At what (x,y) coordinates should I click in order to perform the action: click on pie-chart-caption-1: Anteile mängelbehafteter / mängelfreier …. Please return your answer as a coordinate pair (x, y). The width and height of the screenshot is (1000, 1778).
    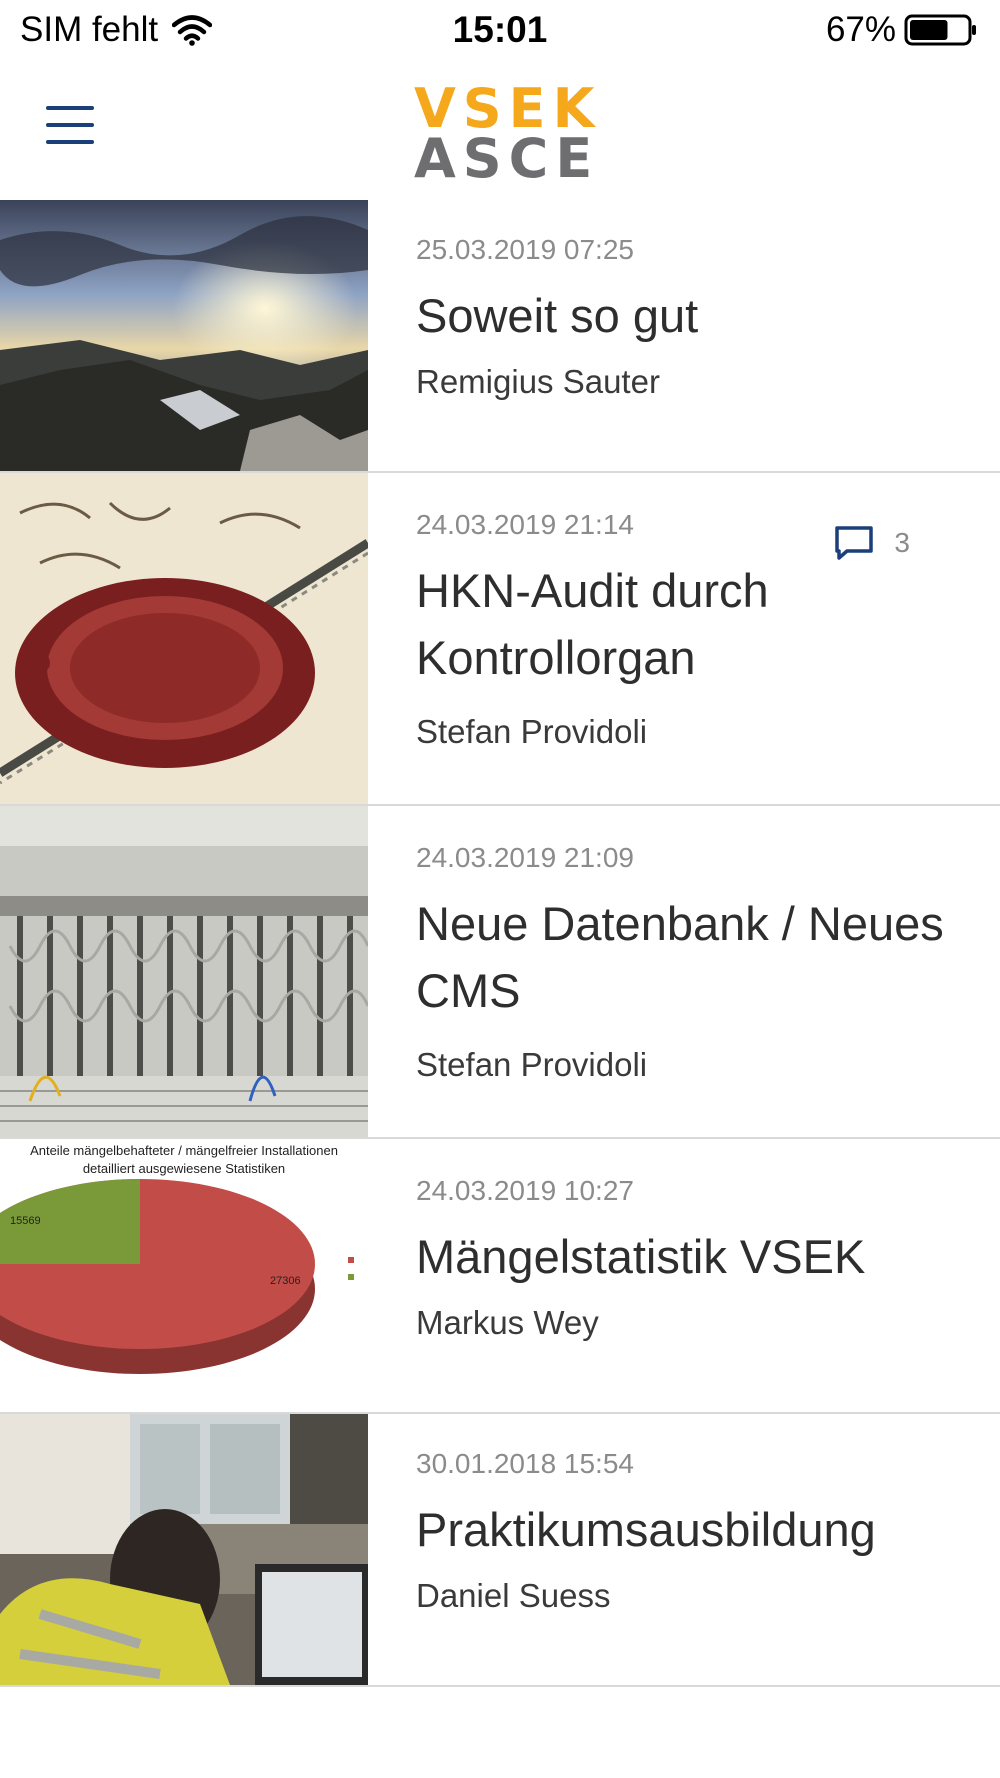
    Looking at the image, I should click on (184, 1150).